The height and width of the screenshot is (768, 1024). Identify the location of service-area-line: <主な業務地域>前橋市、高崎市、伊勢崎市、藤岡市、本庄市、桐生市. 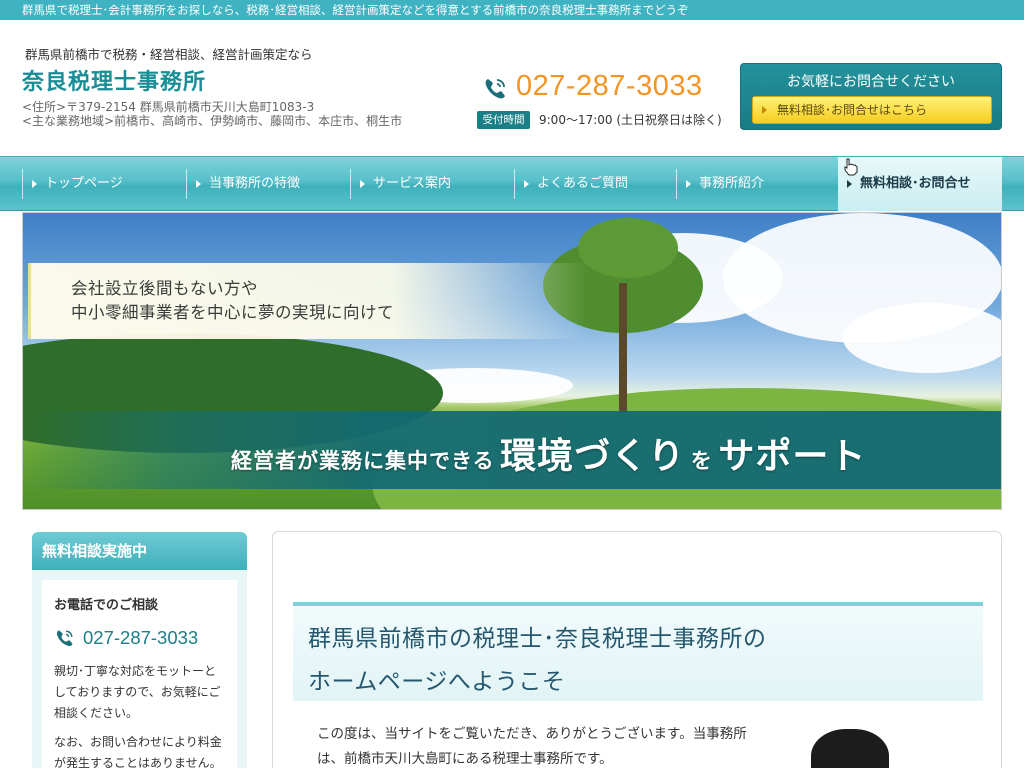
(212, 121).